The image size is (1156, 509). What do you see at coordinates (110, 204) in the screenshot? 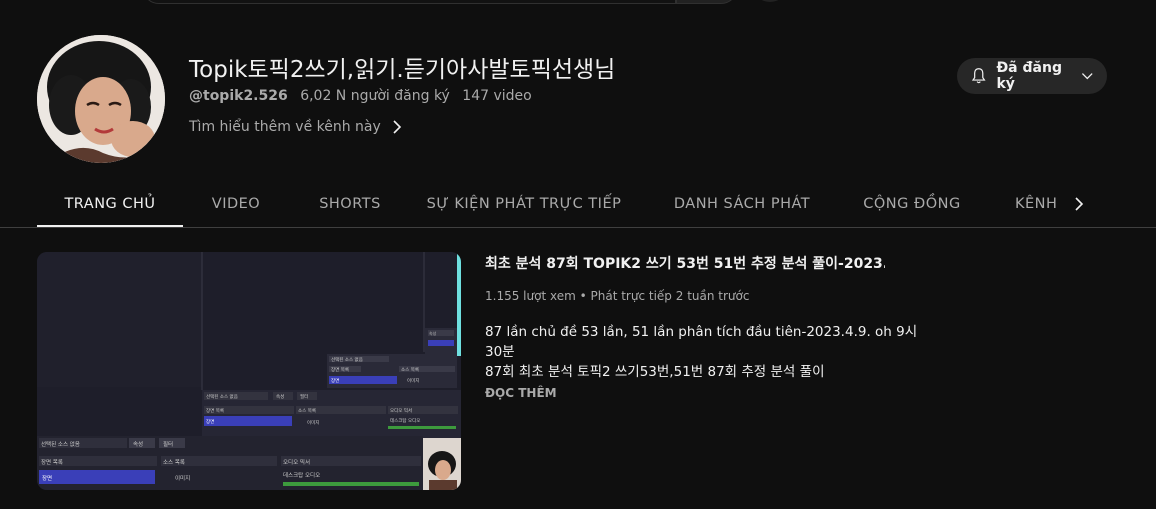
I see `tab-home: TRANG CHỦ` at bounding box center [110, 204].